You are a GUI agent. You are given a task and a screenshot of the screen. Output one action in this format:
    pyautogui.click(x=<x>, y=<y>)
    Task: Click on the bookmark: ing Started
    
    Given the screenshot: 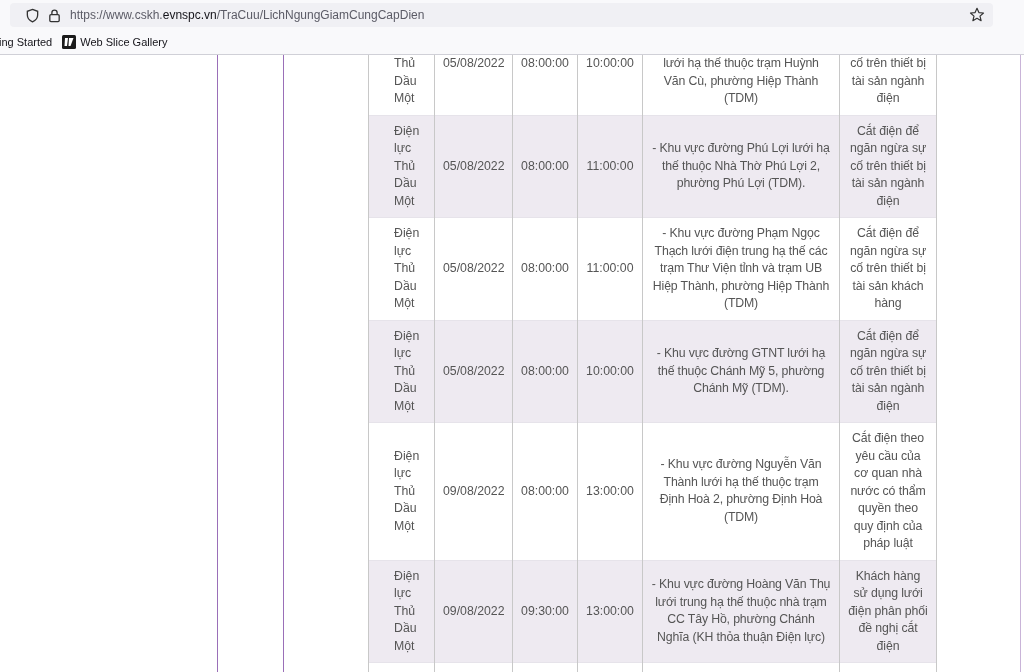 What is the action you would take?
    pyautogui.click(x=26, y=42)
    